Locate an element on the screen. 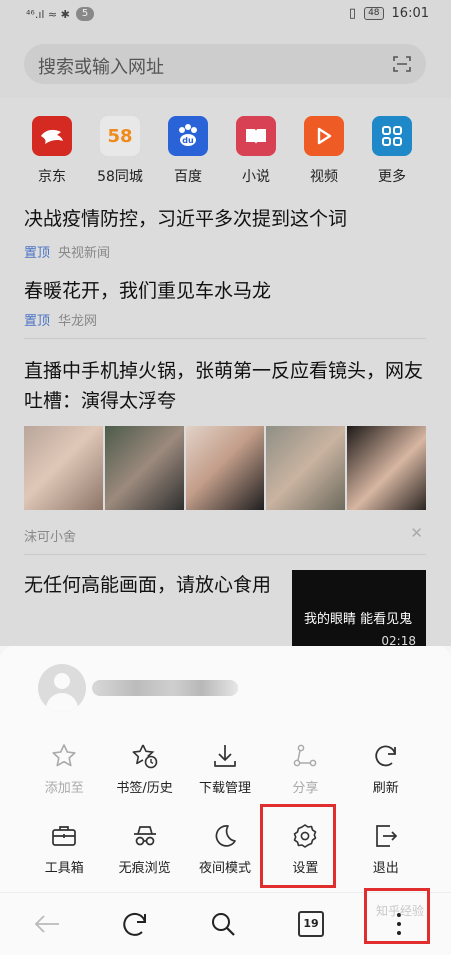 The image size is (451, 955). shortcut-grid: 京东 58 58同城 du 百度 小说 视频 更多 is located at coordinates (225, 151).